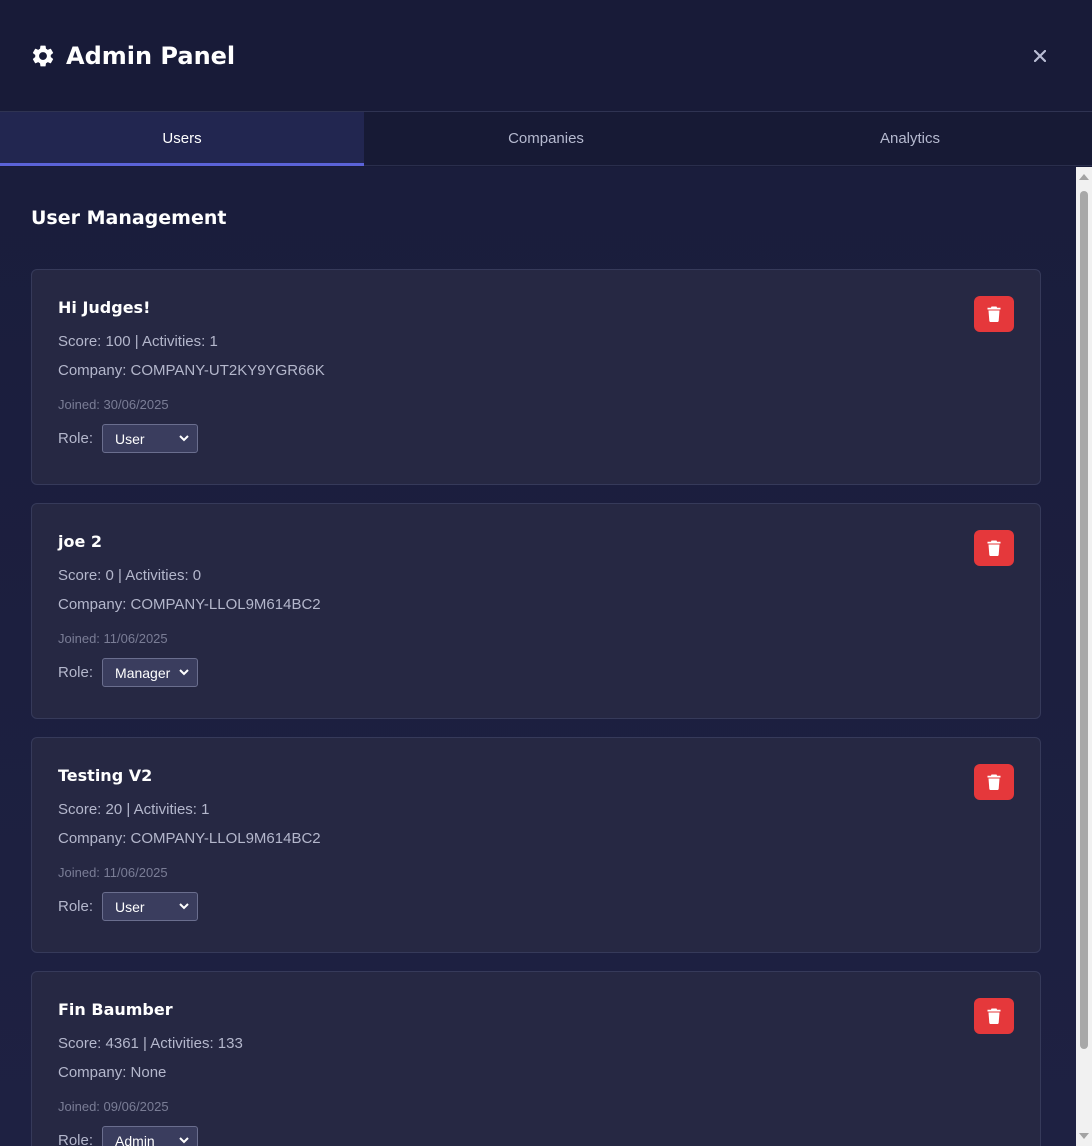 This screenshot has height=1146, width=1092. I want to click on vertical-scrollbar, so click(1084, 656).